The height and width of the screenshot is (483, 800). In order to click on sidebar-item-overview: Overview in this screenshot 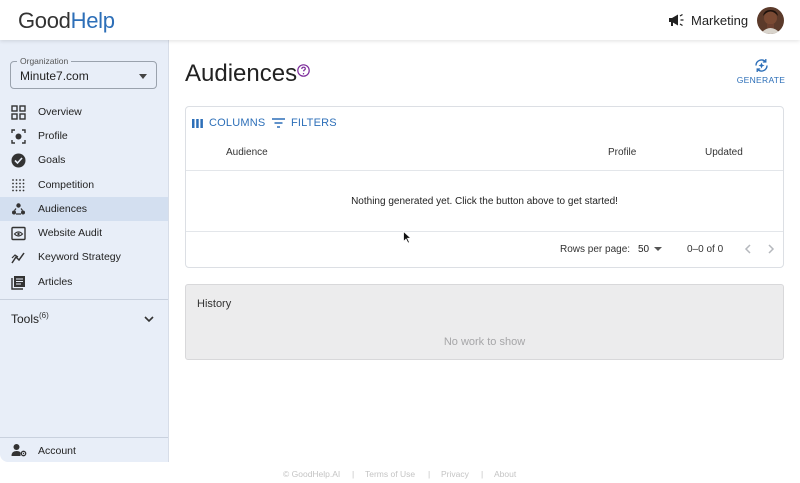, I will do `click(84, 112)`.